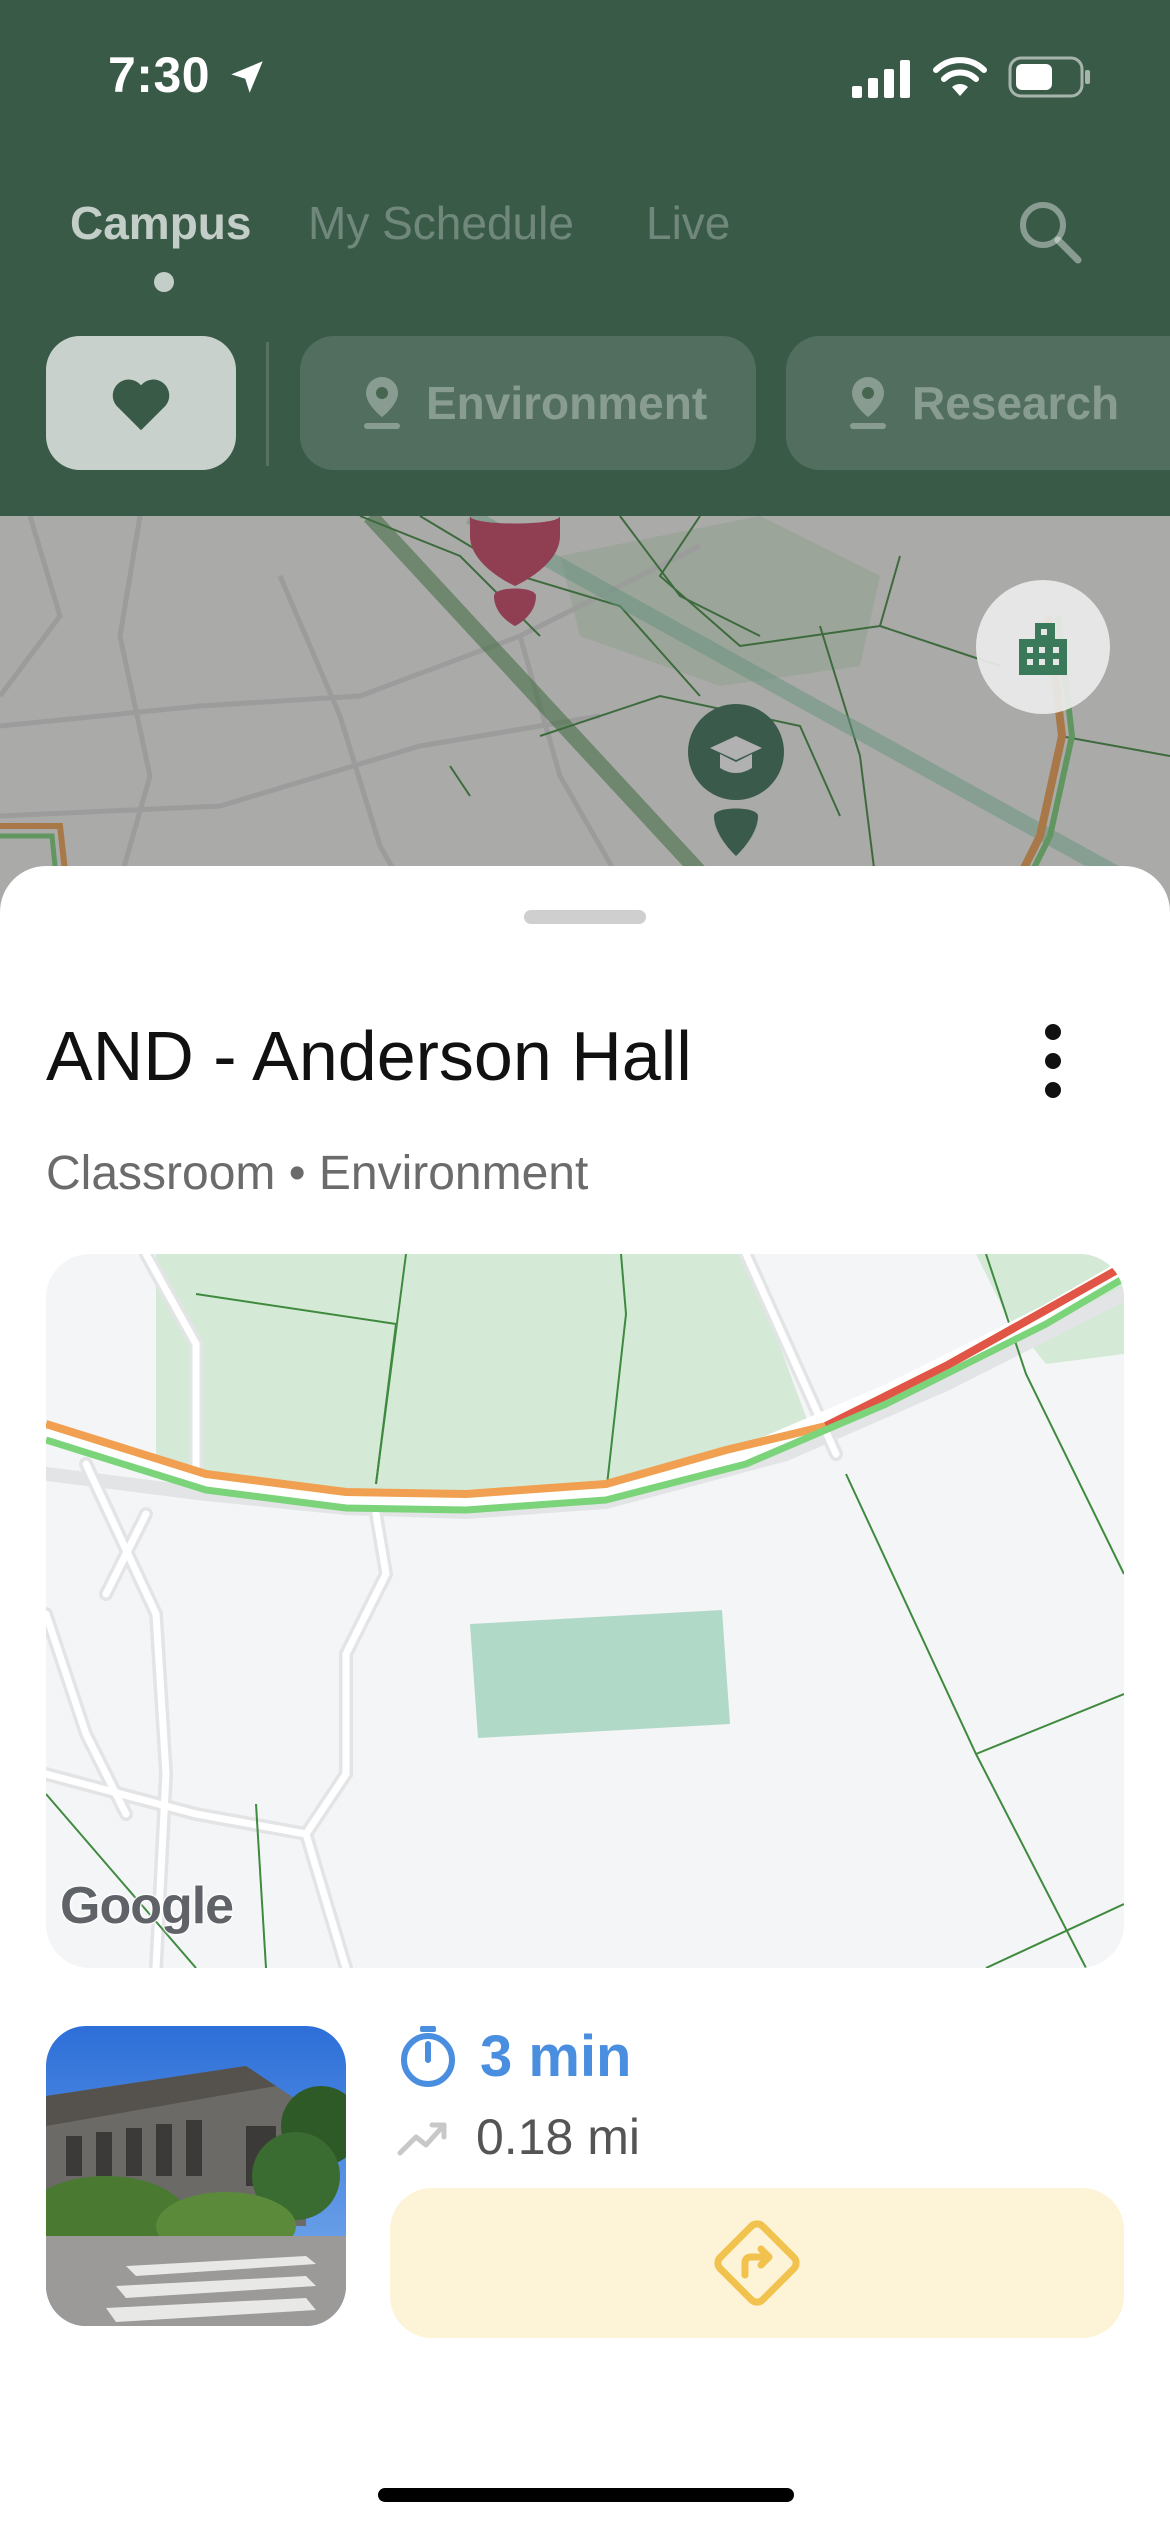 This screenshot has width=1170, height=2532. What do you see at coordinates (1016, 403) in the screenshot?
I see `chip-label: Research` at bounding box center [1016, 403].